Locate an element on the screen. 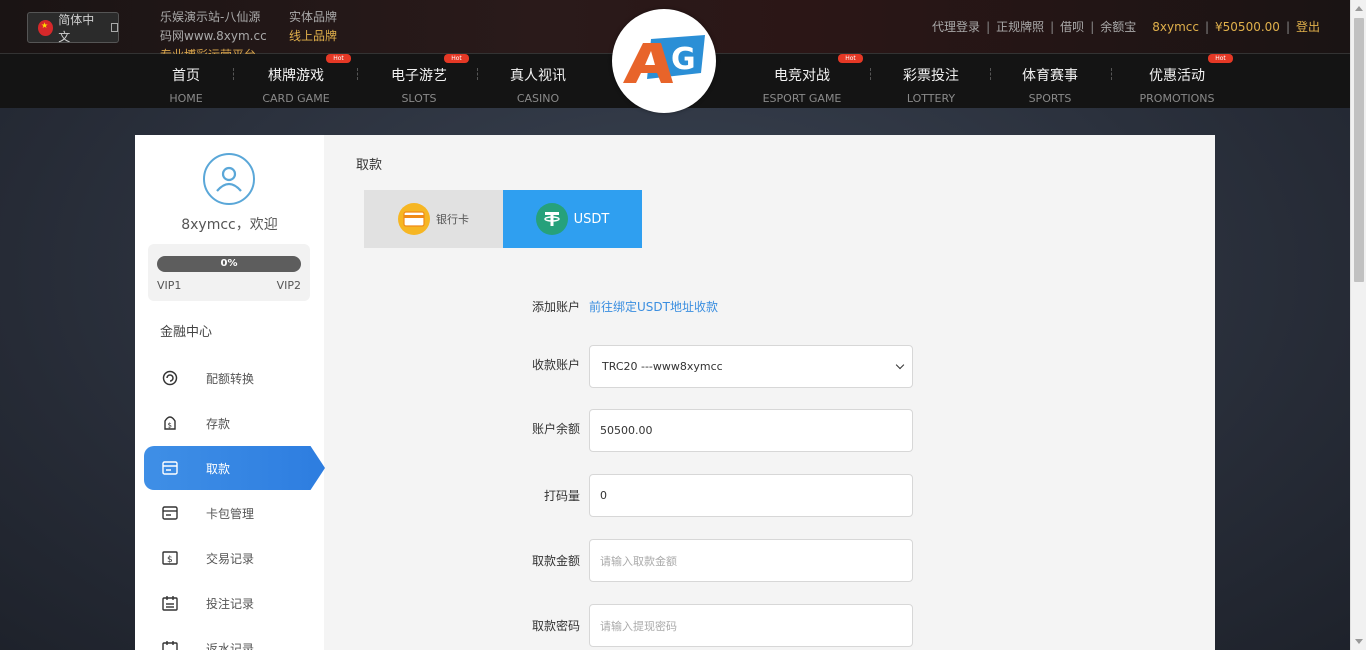 The height and width of the screenshot is (650, 1366). user-icon is located at coordinates (229, 179).